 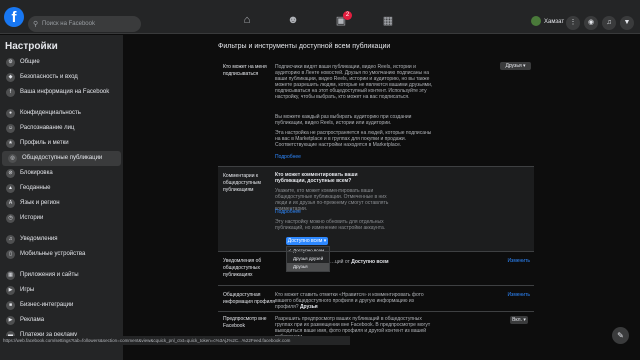 What do you see at coordinates (359, 262) in the screenshot?
I see `notifications-text: …ций от Доступно всем` at bounding box center [359, 262].